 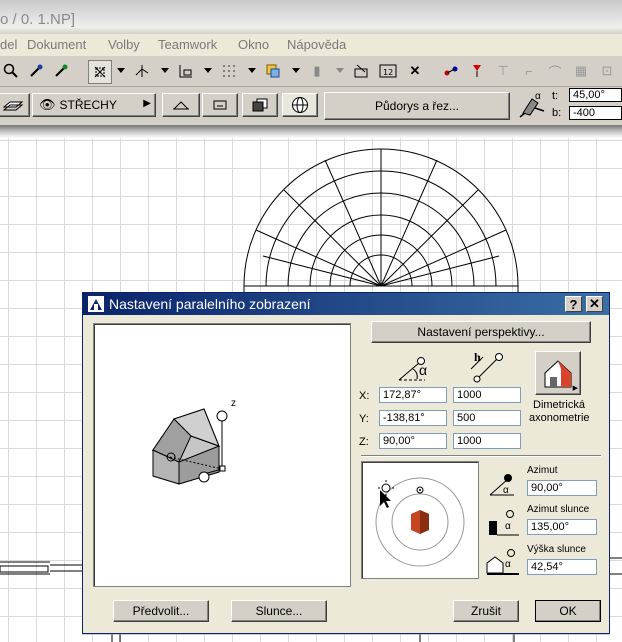 What do you see at coordinates (413, 418) in the screenshot?
I see `y-angle-field` at bounding box center [413, 418].